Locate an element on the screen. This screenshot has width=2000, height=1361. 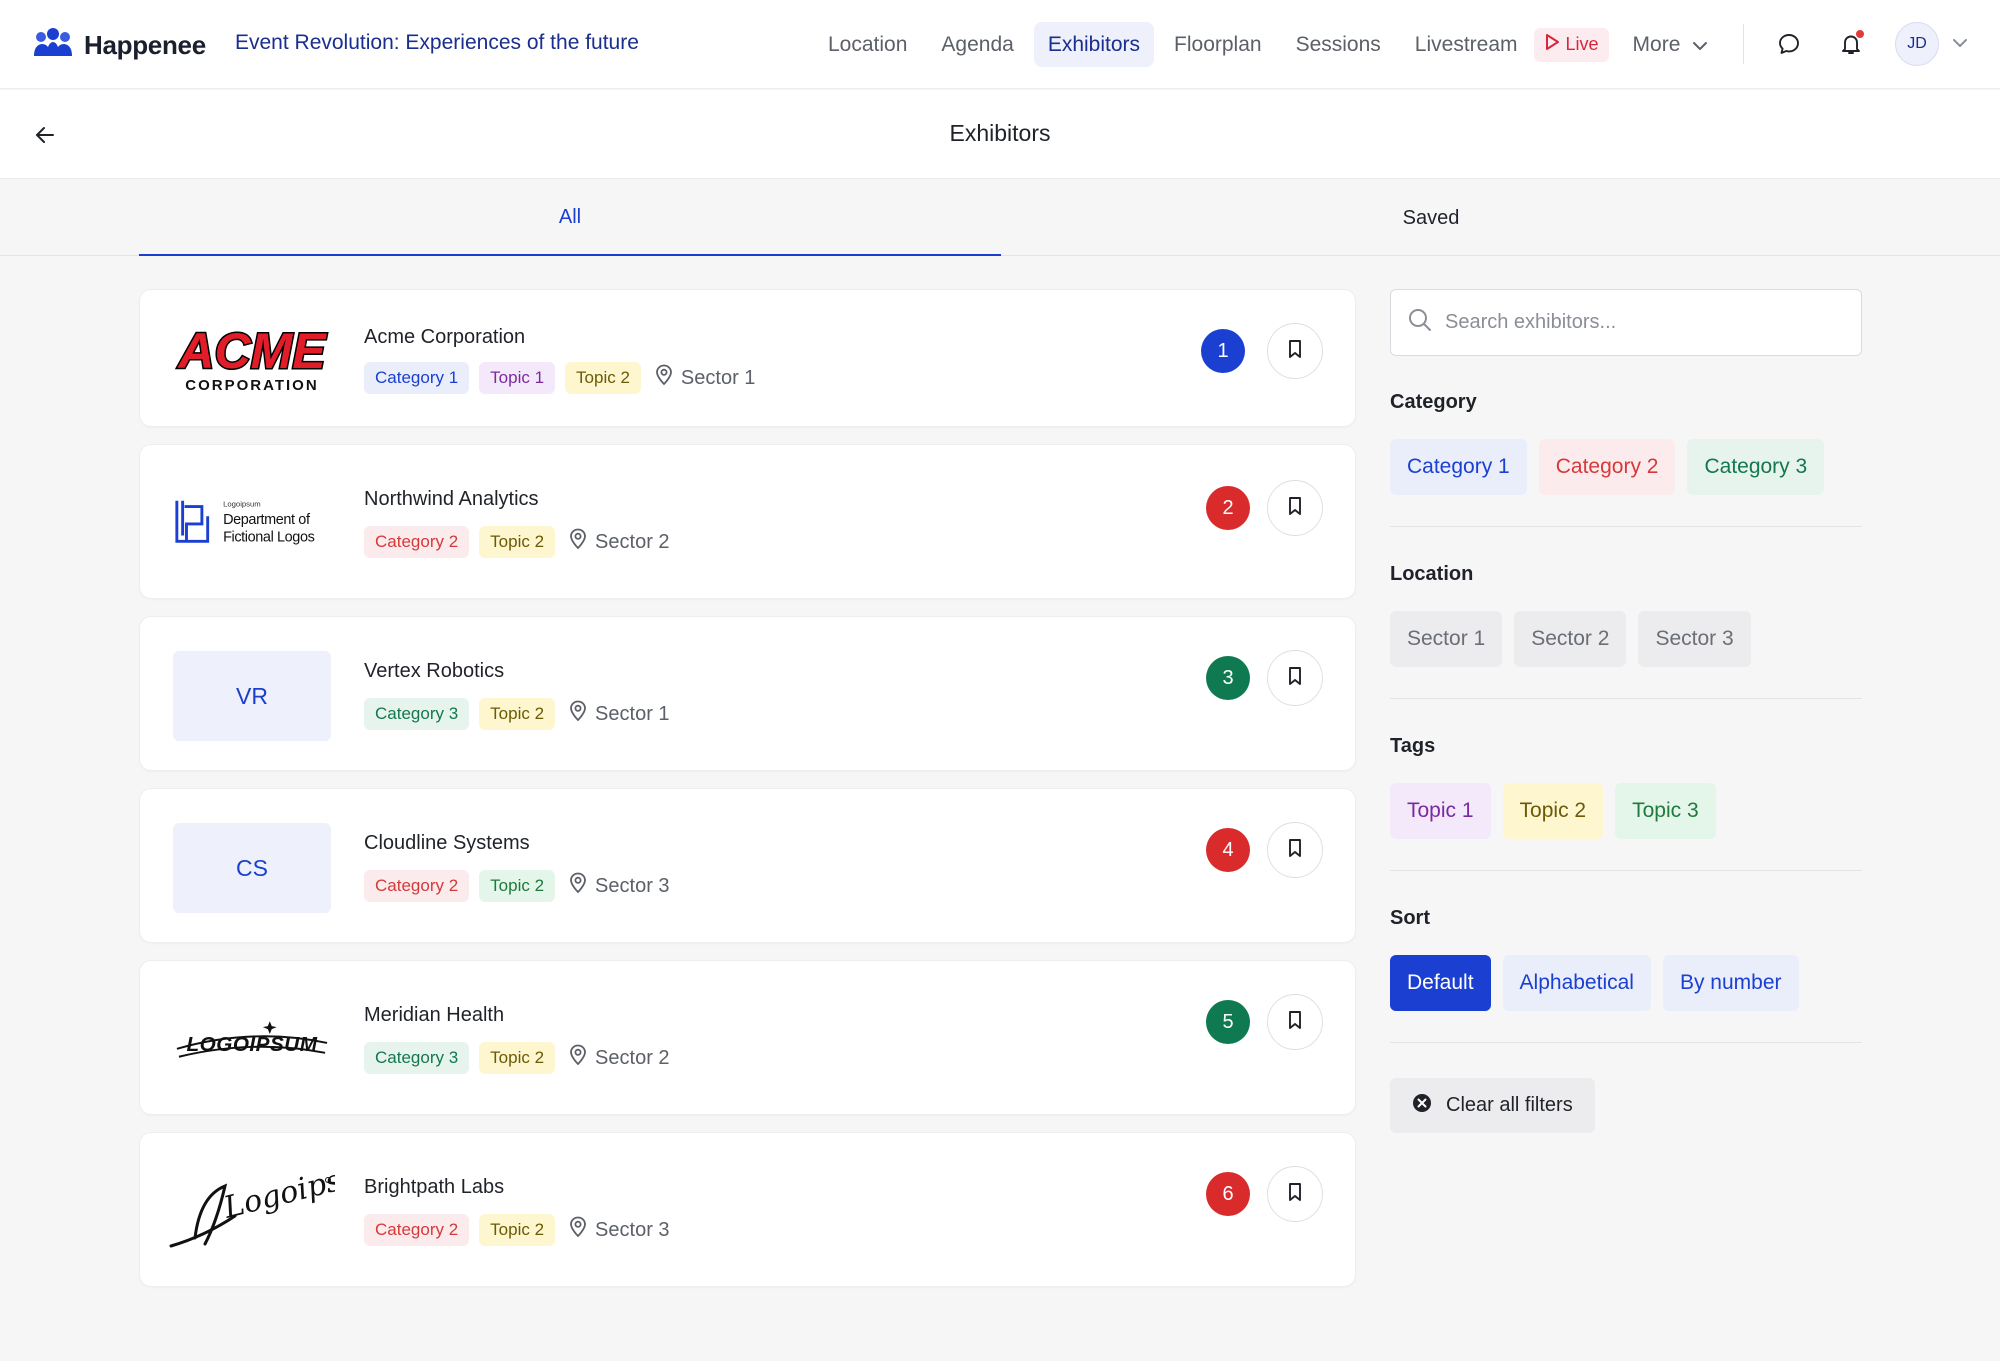
filter-chip-topic-2: Topic 2 is located at coordinates (1553, 811).